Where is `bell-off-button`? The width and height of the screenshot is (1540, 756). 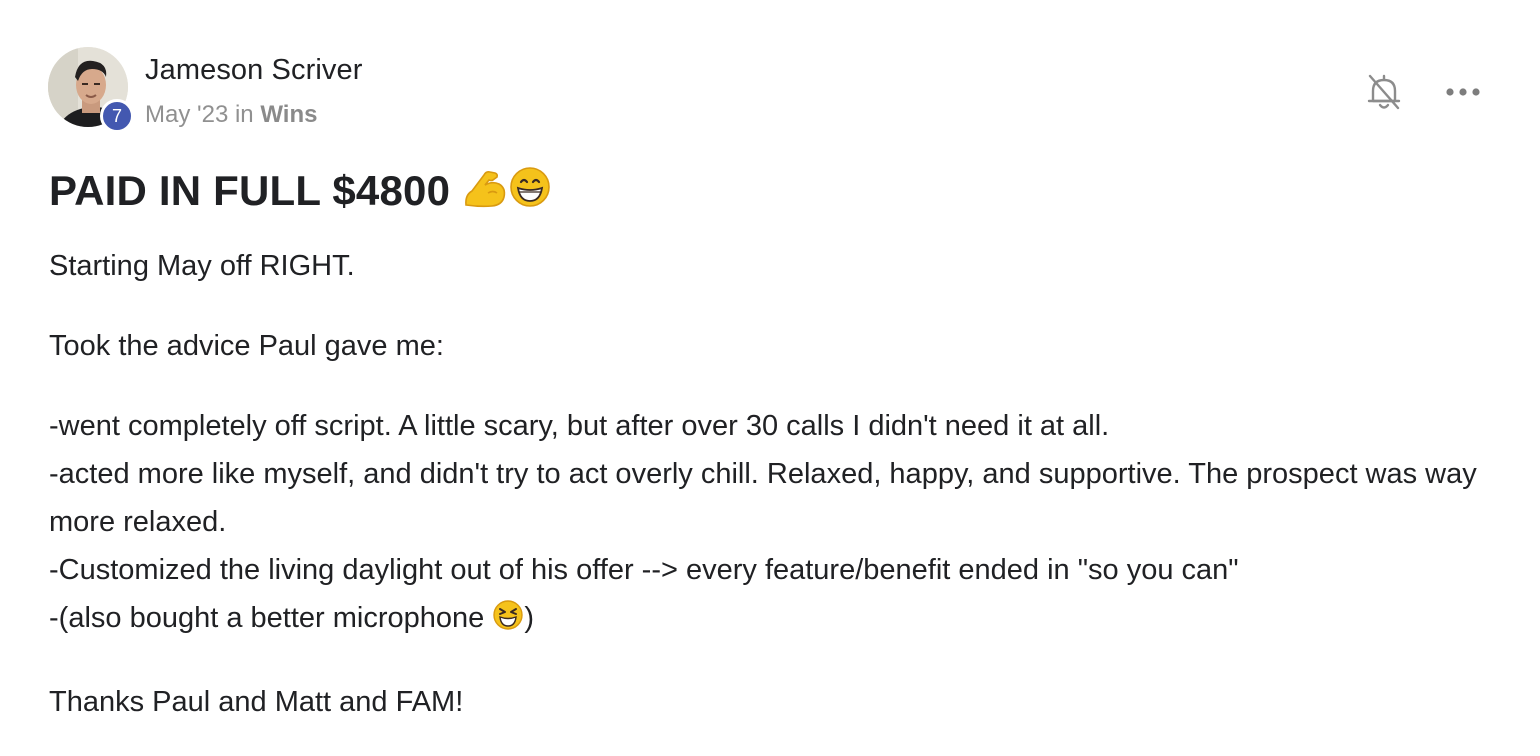
bell-off-button is located at coordinates (1384, 92).